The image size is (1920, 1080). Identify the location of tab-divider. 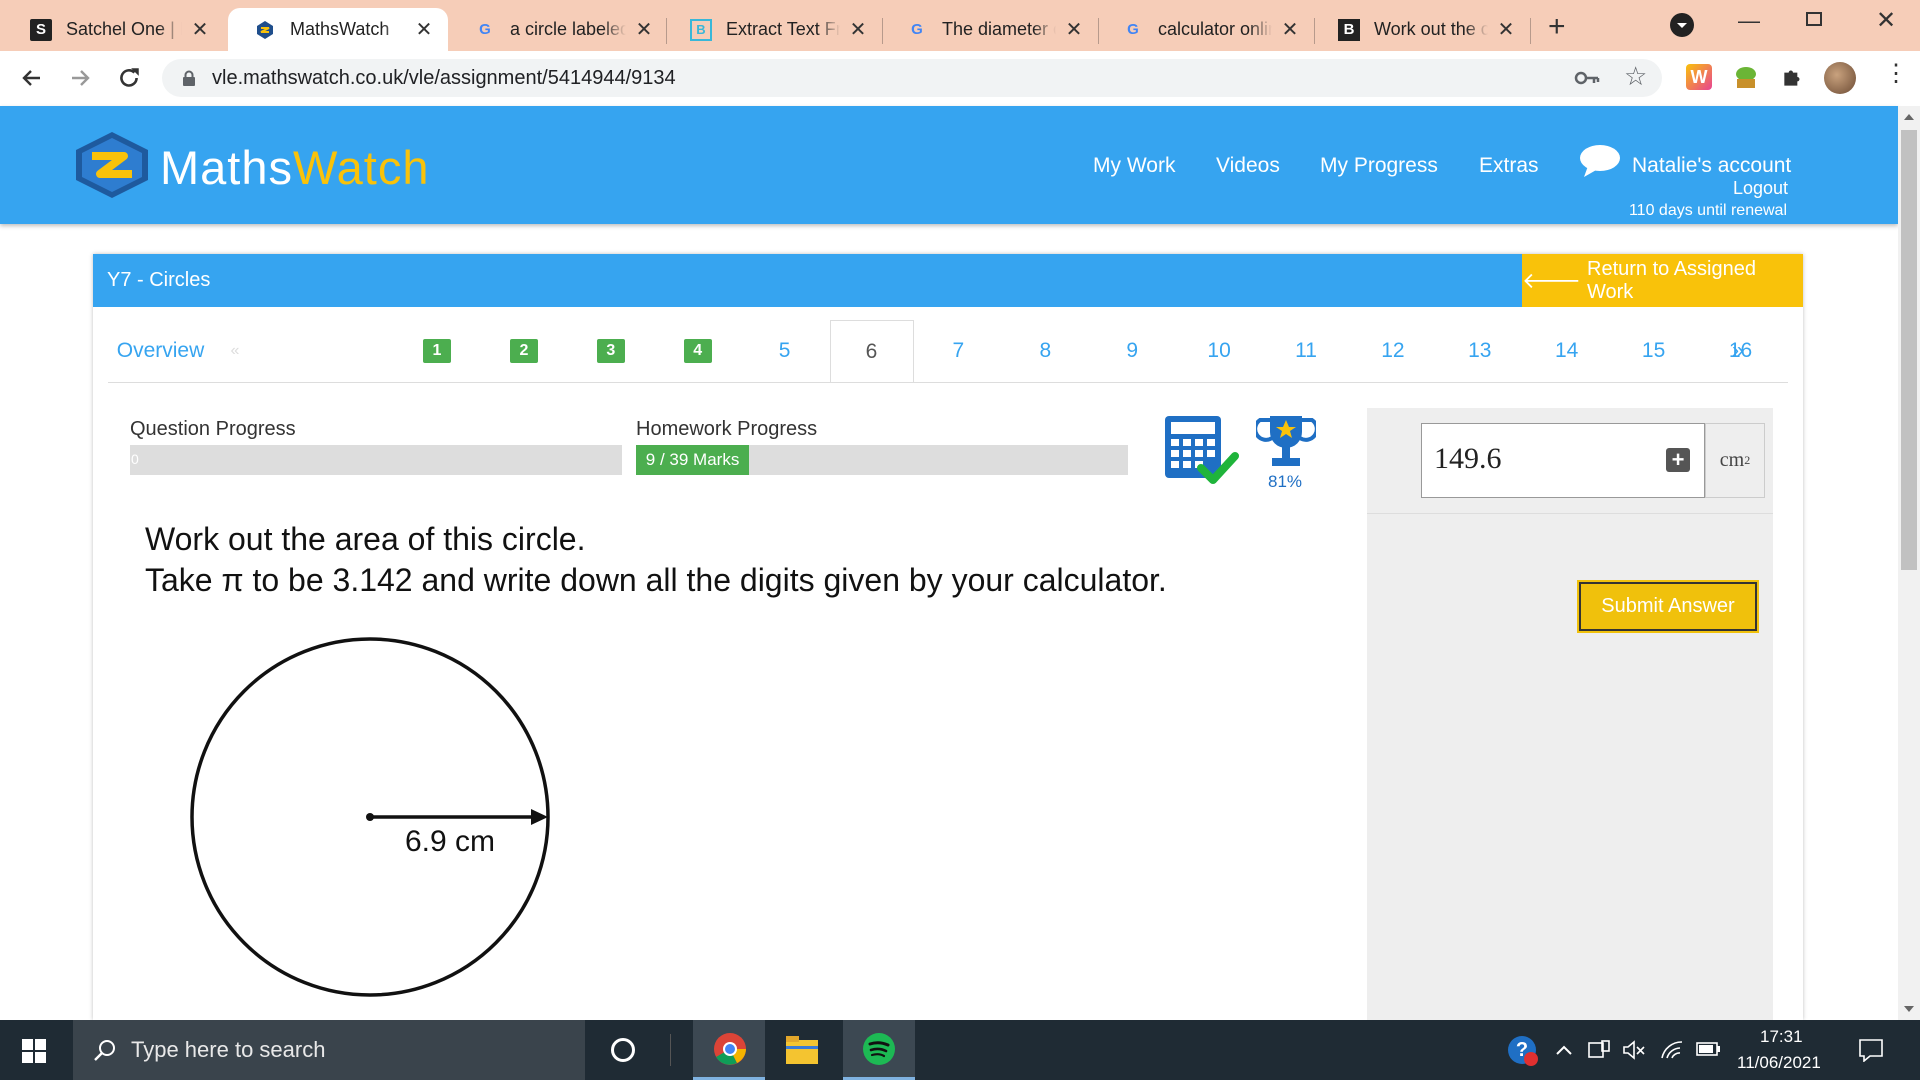
(1098, 31).